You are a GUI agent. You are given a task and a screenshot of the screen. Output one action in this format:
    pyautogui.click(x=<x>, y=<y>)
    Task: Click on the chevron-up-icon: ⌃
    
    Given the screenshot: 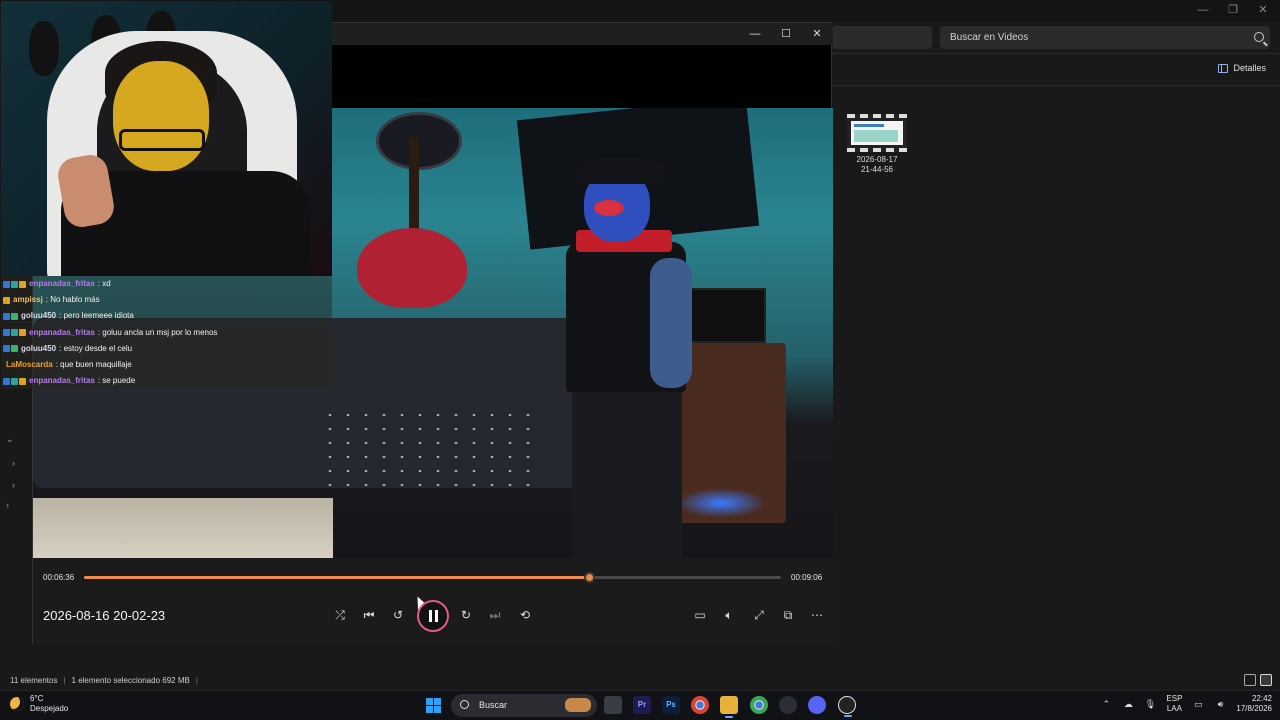 What is the action you would take?
    pyautogui.click(x=1106, y=704)
    